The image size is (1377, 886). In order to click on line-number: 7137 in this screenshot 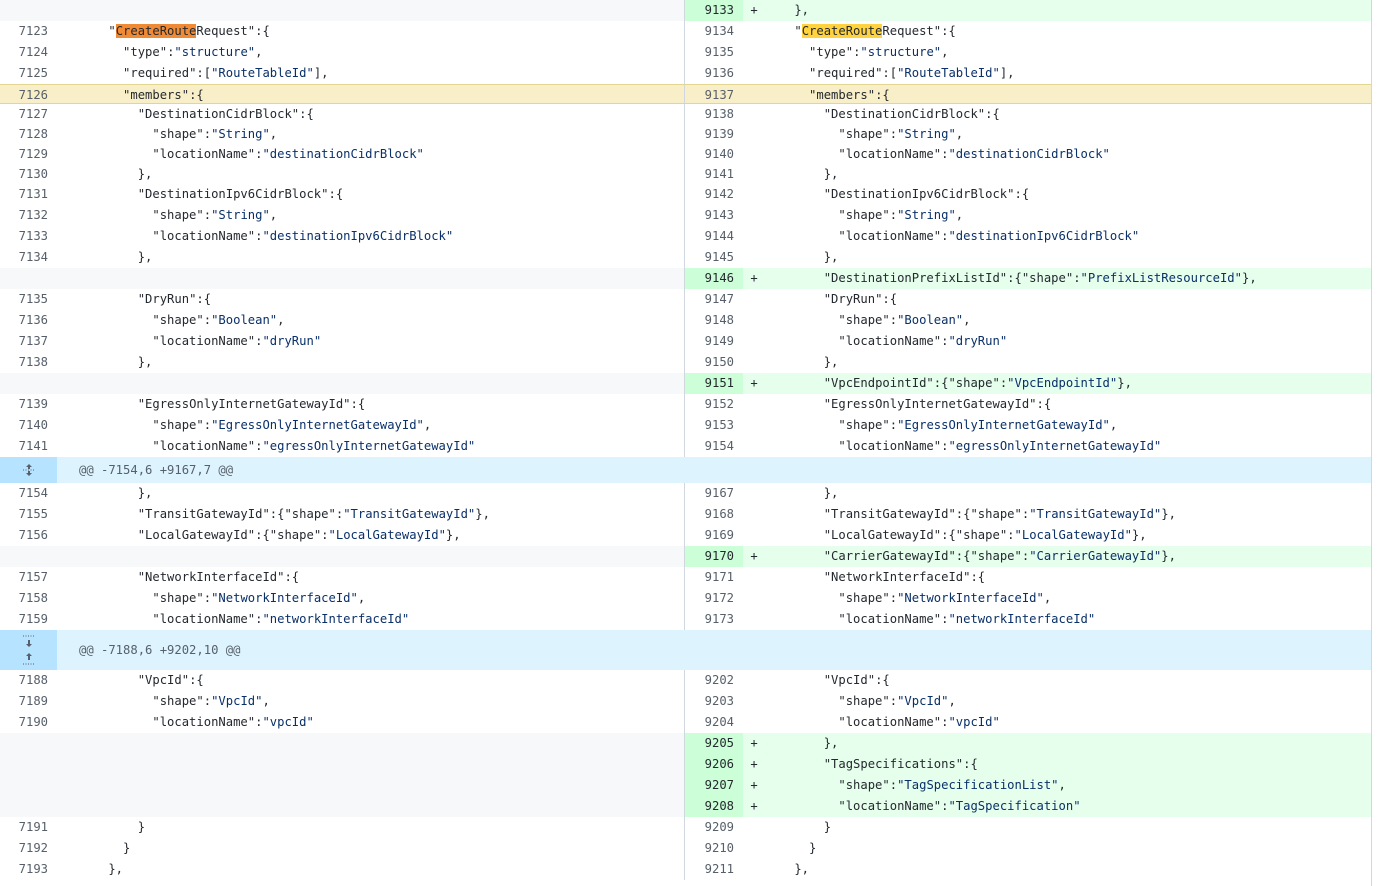, I will do `click(28, 341)`.